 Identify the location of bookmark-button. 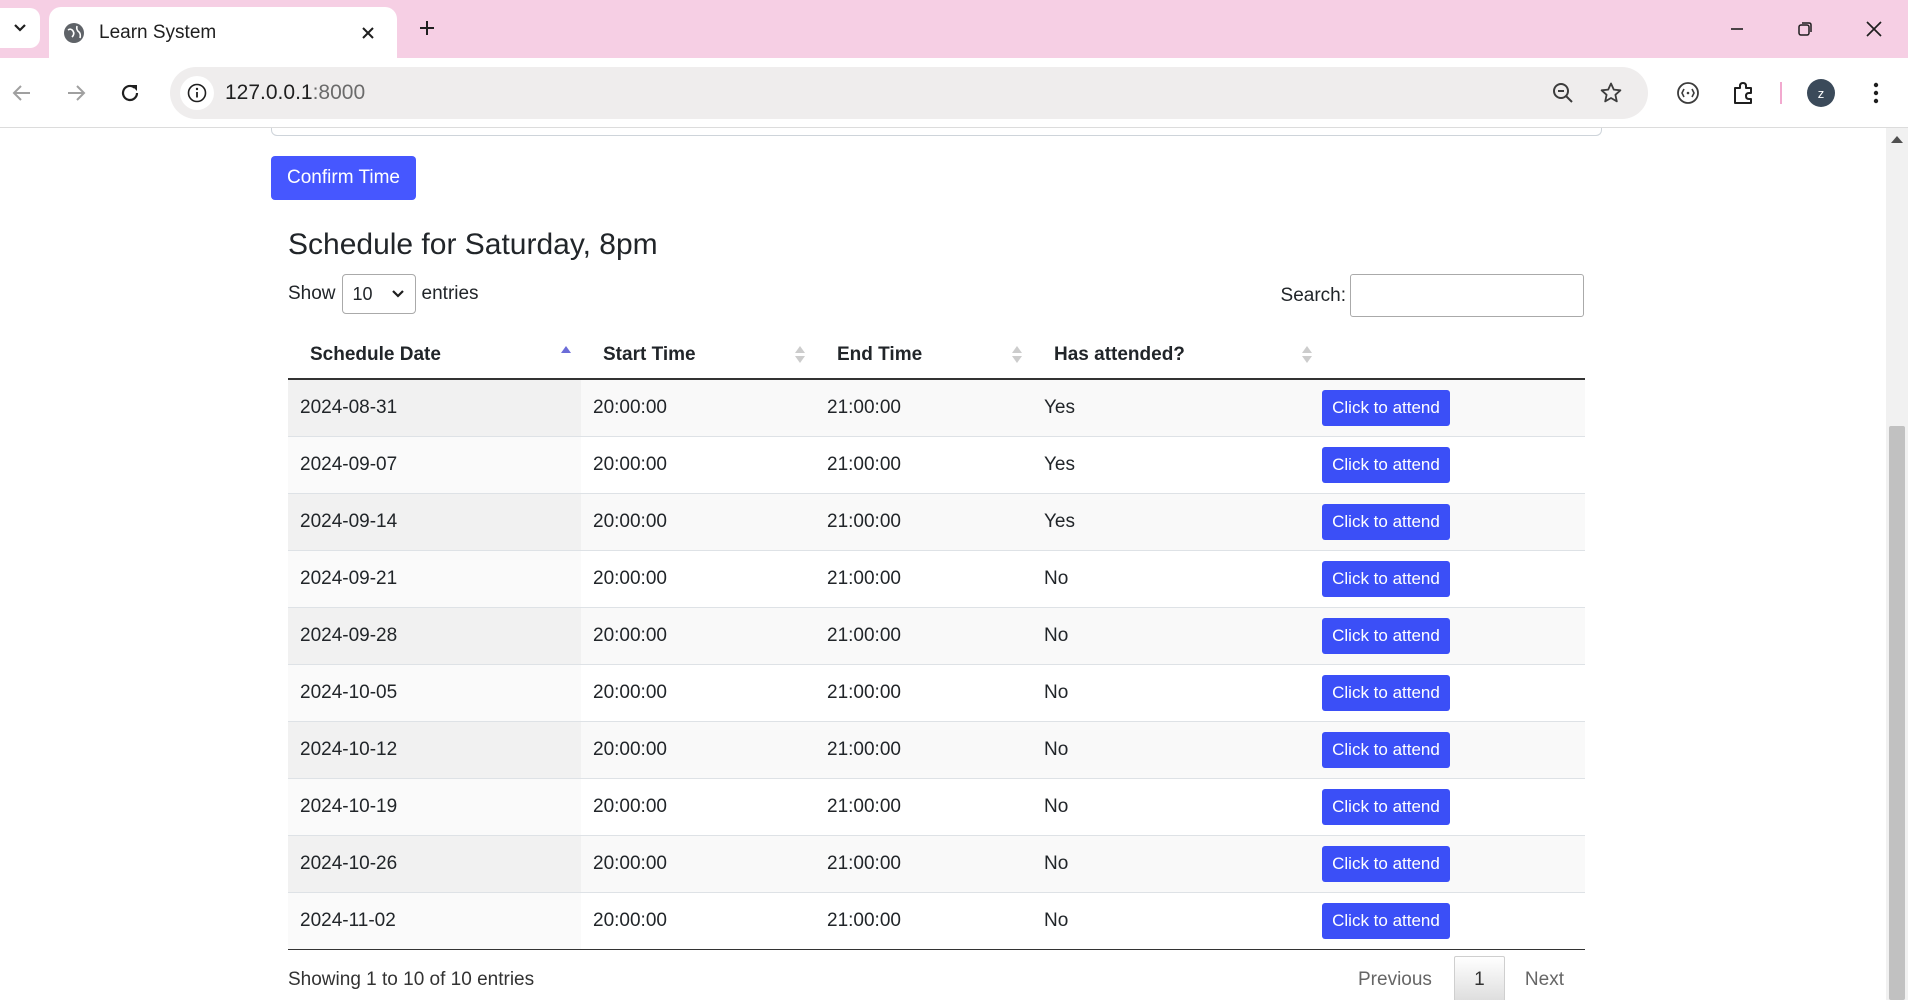
(1611, 93).